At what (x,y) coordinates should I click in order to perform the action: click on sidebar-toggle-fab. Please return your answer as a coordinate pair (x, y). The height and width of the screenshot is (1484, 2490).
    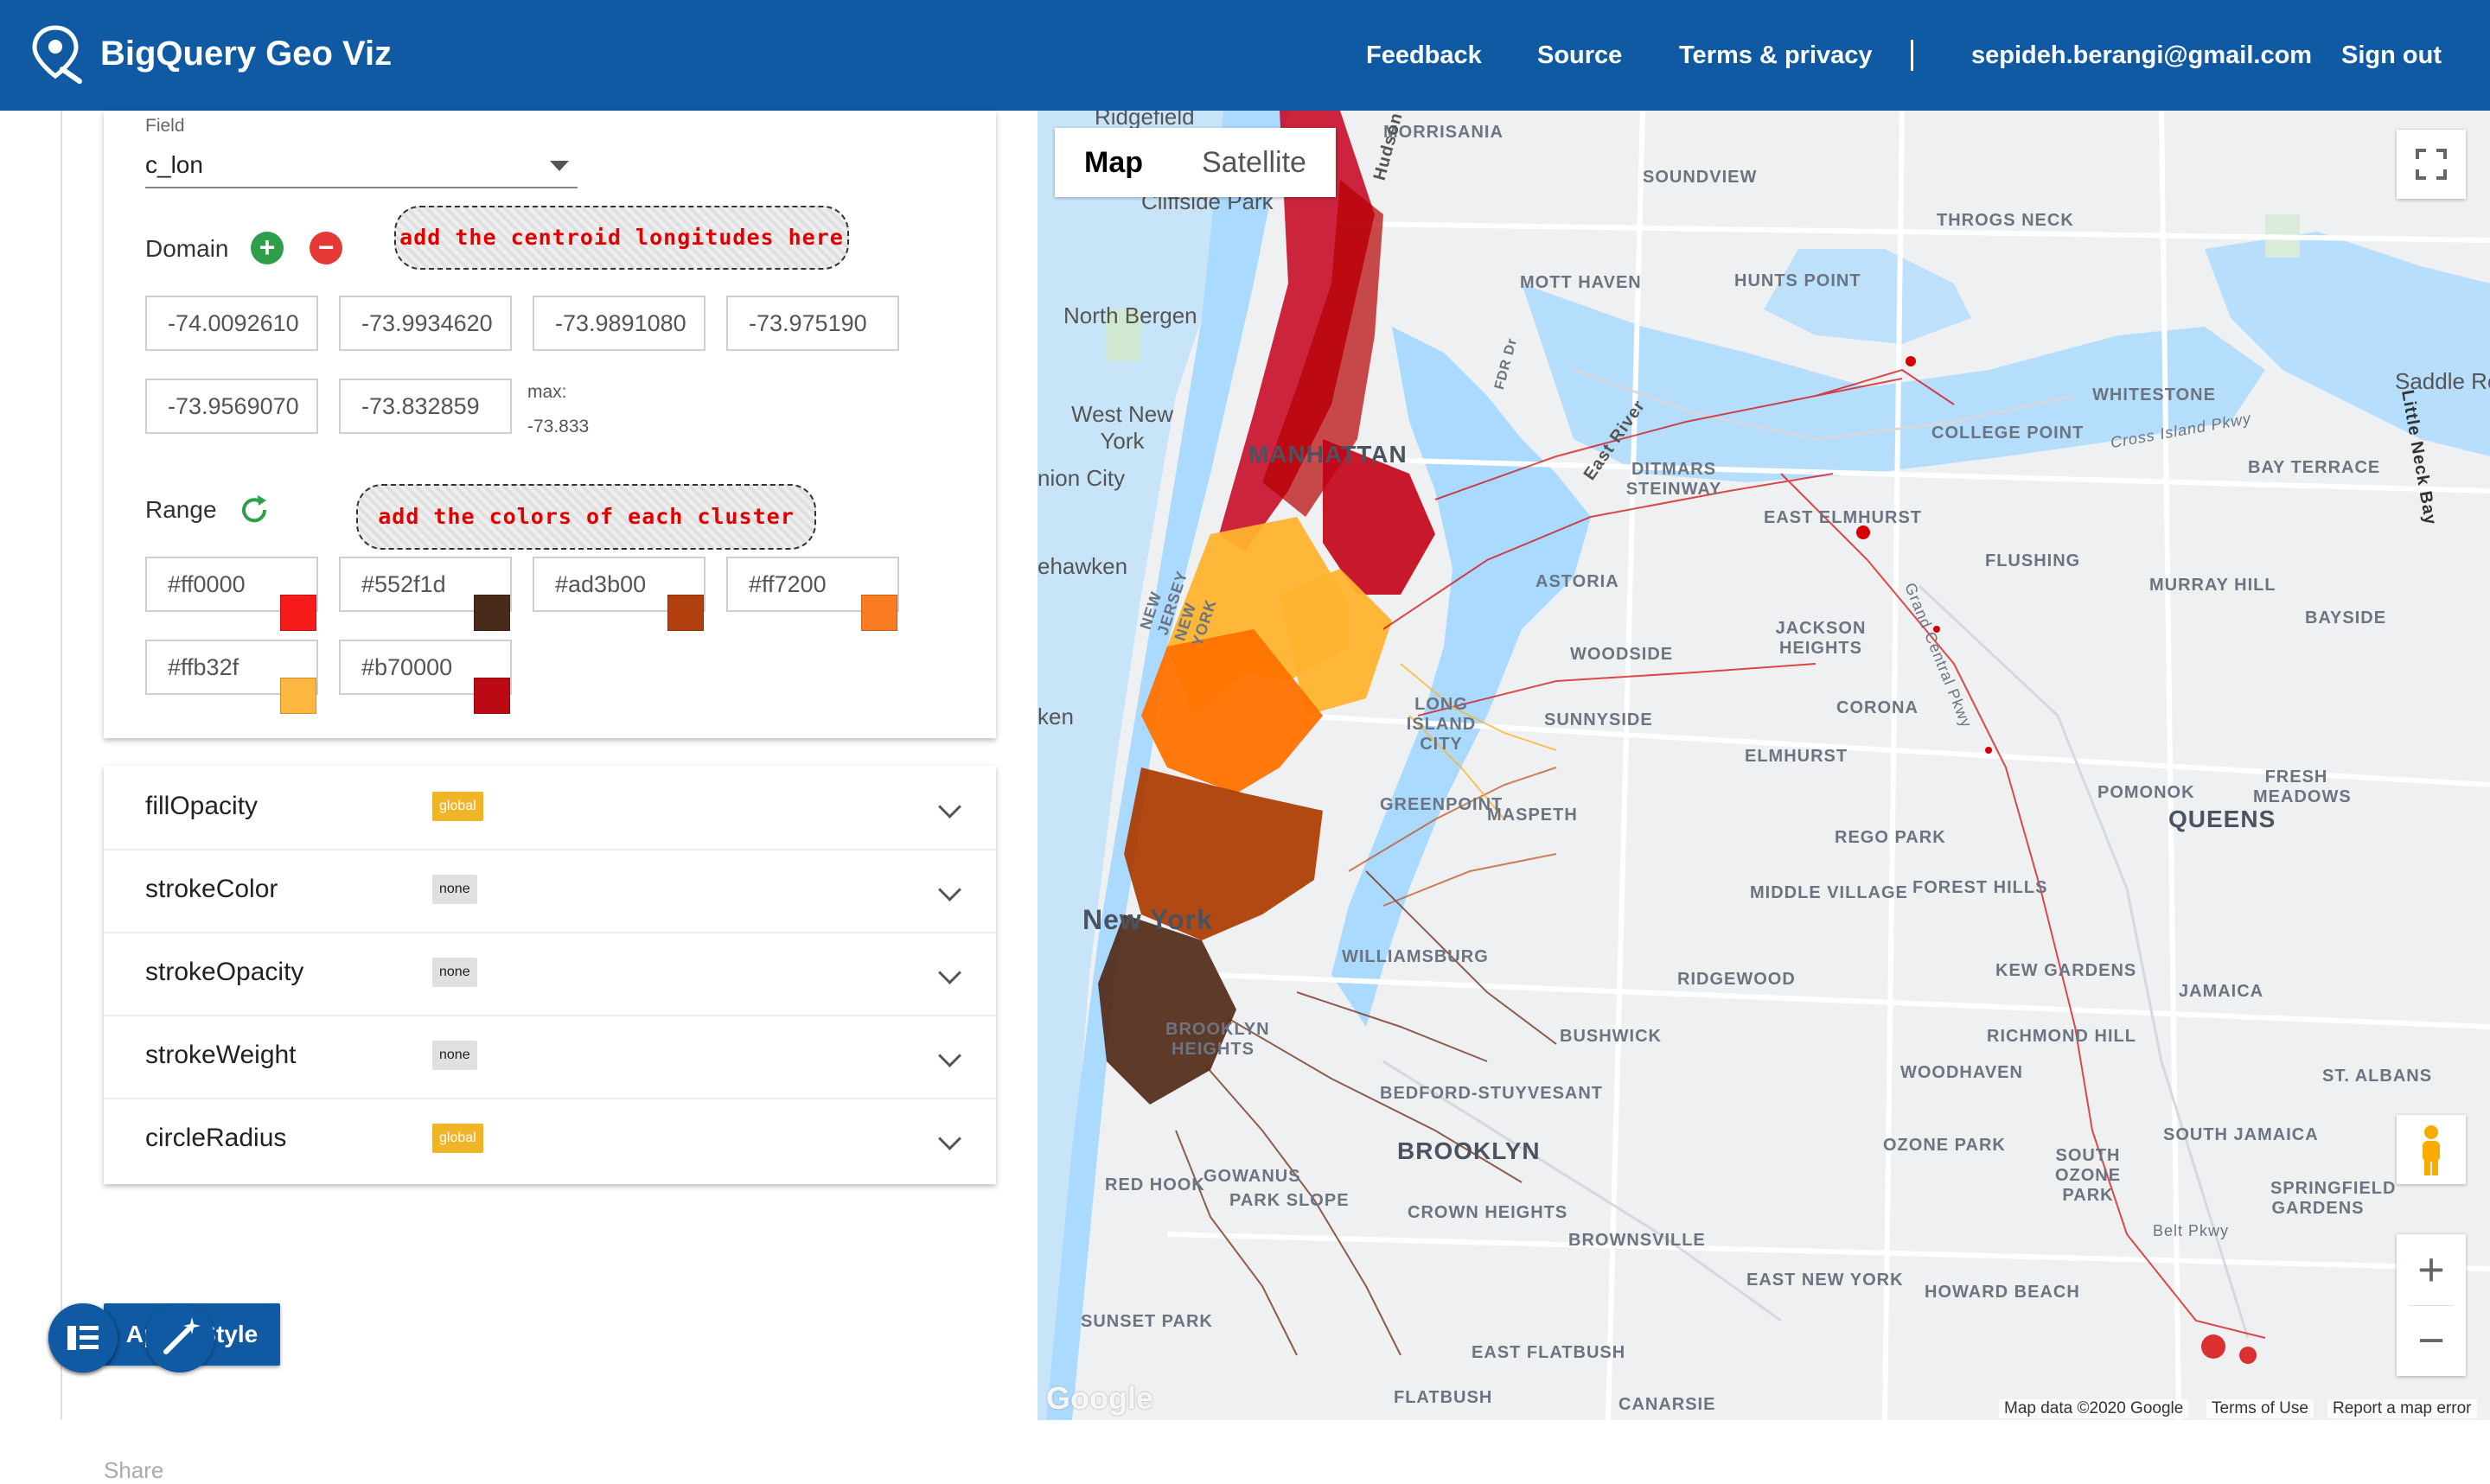
    Looking at the image, I should click on (83, 1338).